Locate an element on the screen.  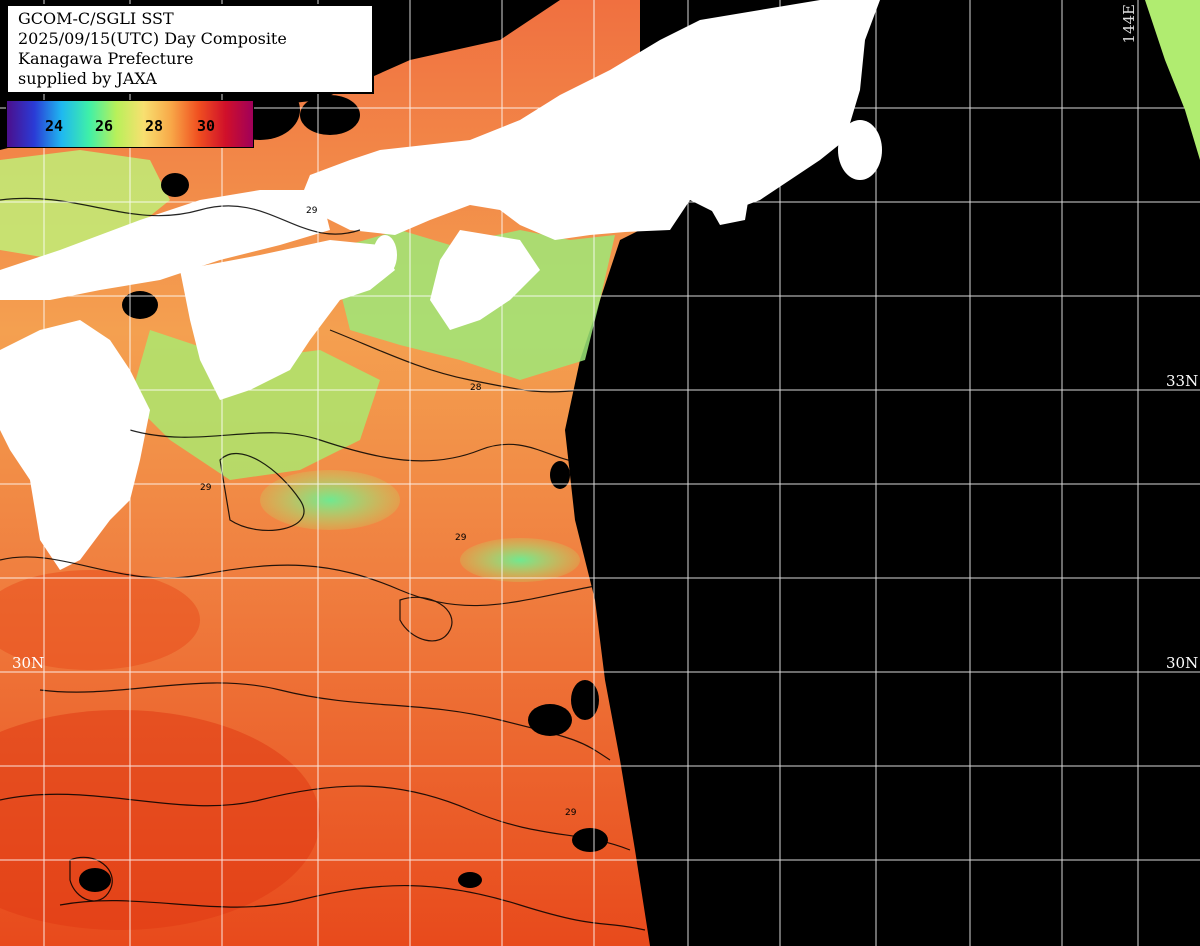
colorbar-tick-label: 24 is located at coordinates (54, 126).